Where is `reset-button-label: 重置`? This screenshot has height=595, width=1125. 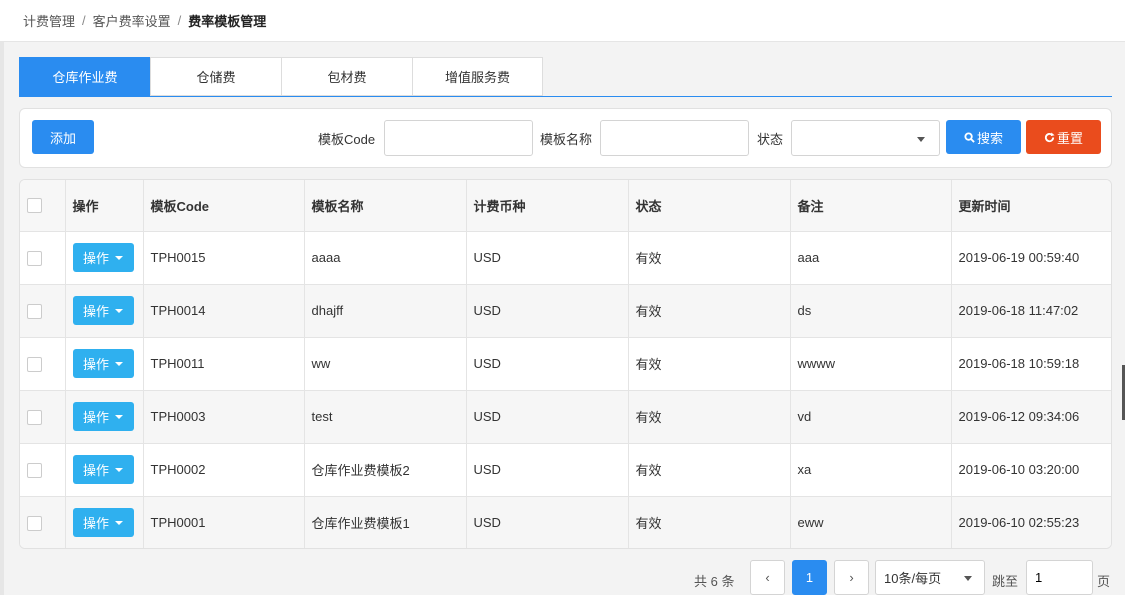 reset-button-label: 重置 is located at coordinates (1069, 138).